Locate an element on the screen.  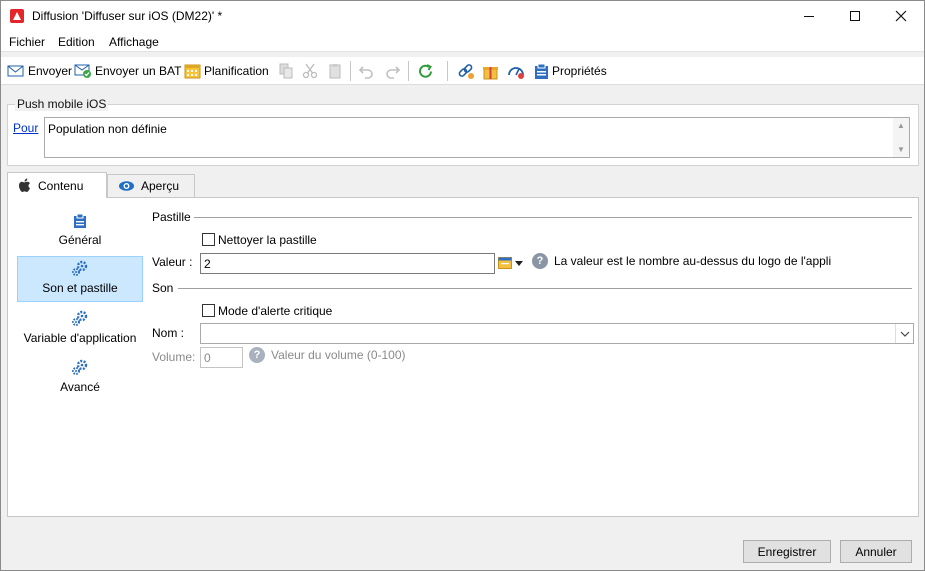
tab-apercu-label: Aperçu is located at coordinates (160, 186).